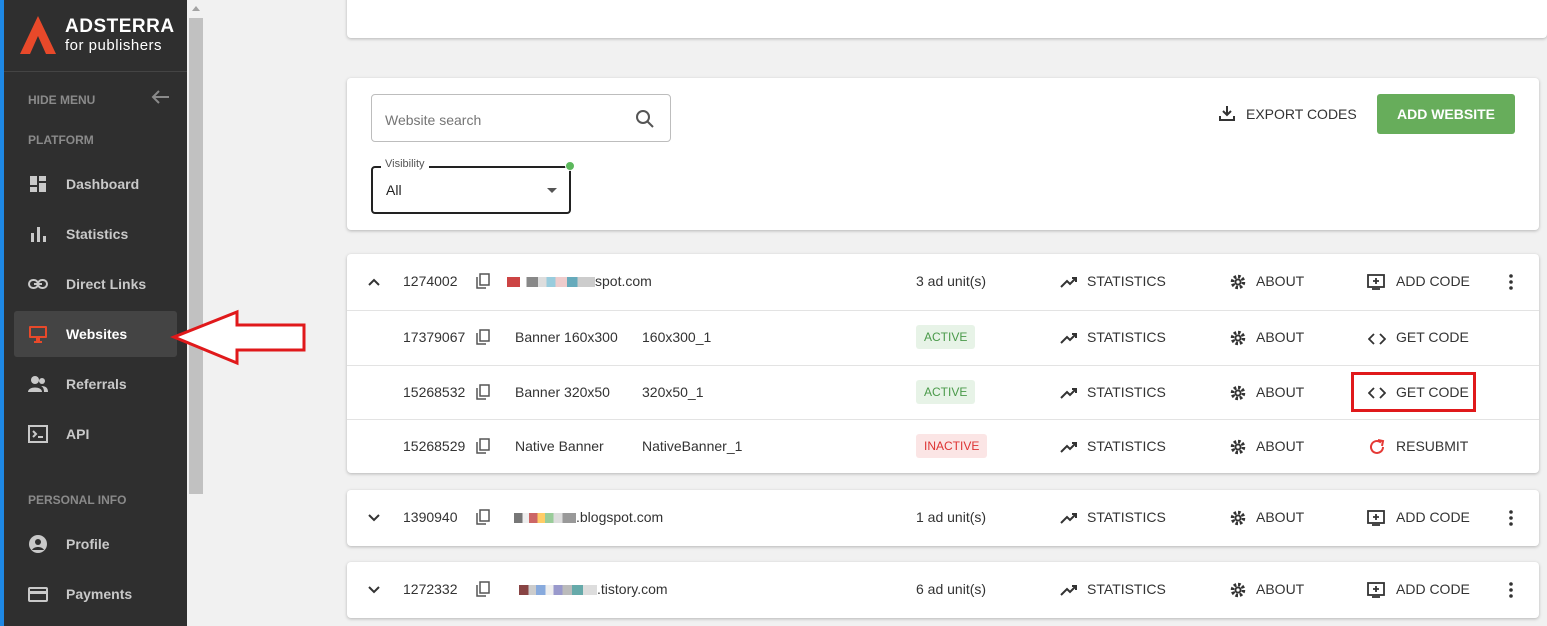 This screenshot has height=626, width=1547. I want to click on scrollbar-thumb, so click(196, 256).